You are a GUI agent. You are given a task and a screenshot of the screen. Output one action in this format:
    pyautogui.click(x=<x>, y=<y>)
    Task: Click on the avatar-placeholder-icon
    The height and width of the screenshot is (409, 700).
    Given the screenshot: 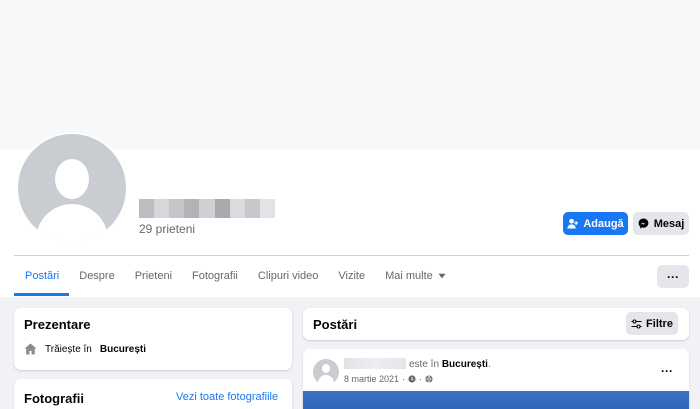 What is the action you would take?
    pyautogui.click(x=72, y=188)
    